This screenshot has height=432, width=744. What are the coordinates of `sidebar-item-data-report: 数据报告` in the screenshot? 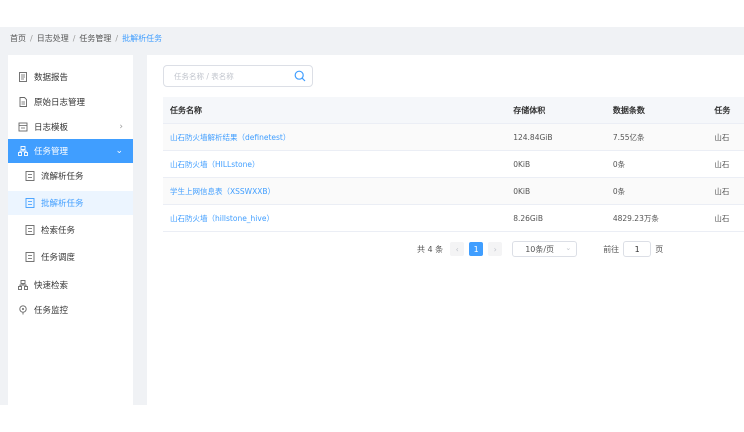 It's located at (70, 77).